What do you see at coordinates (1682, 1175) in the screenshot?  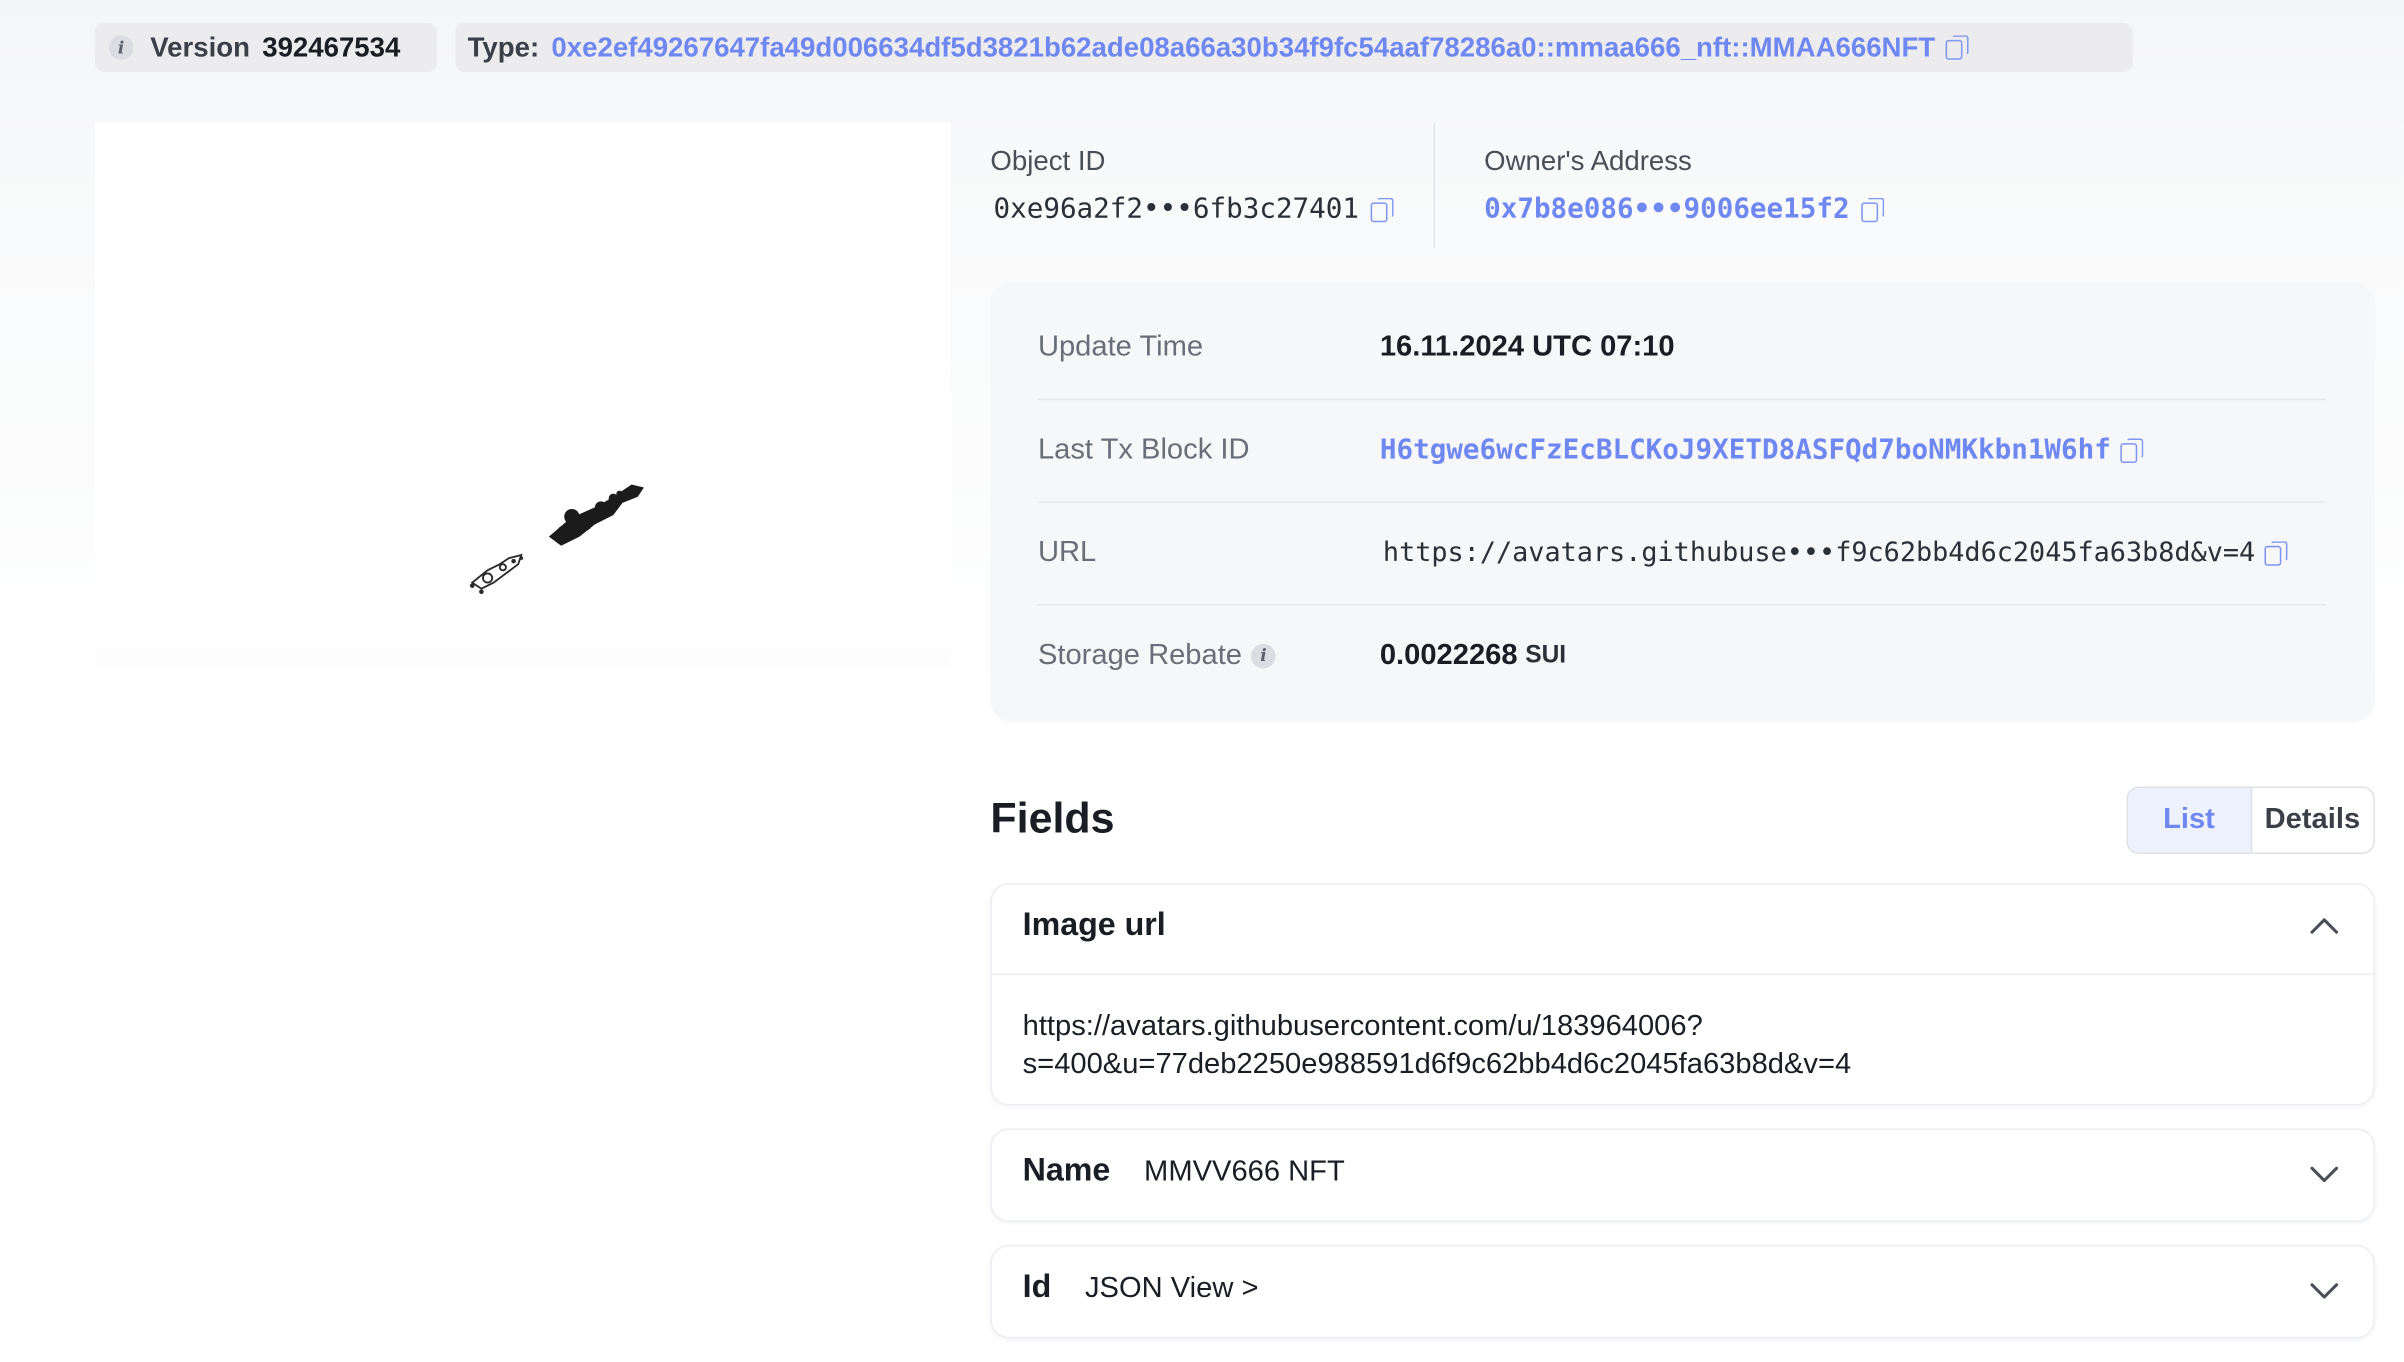 I see `field-name-row: Name MMVV666 NFT` at bounding box center [1682, 1175].